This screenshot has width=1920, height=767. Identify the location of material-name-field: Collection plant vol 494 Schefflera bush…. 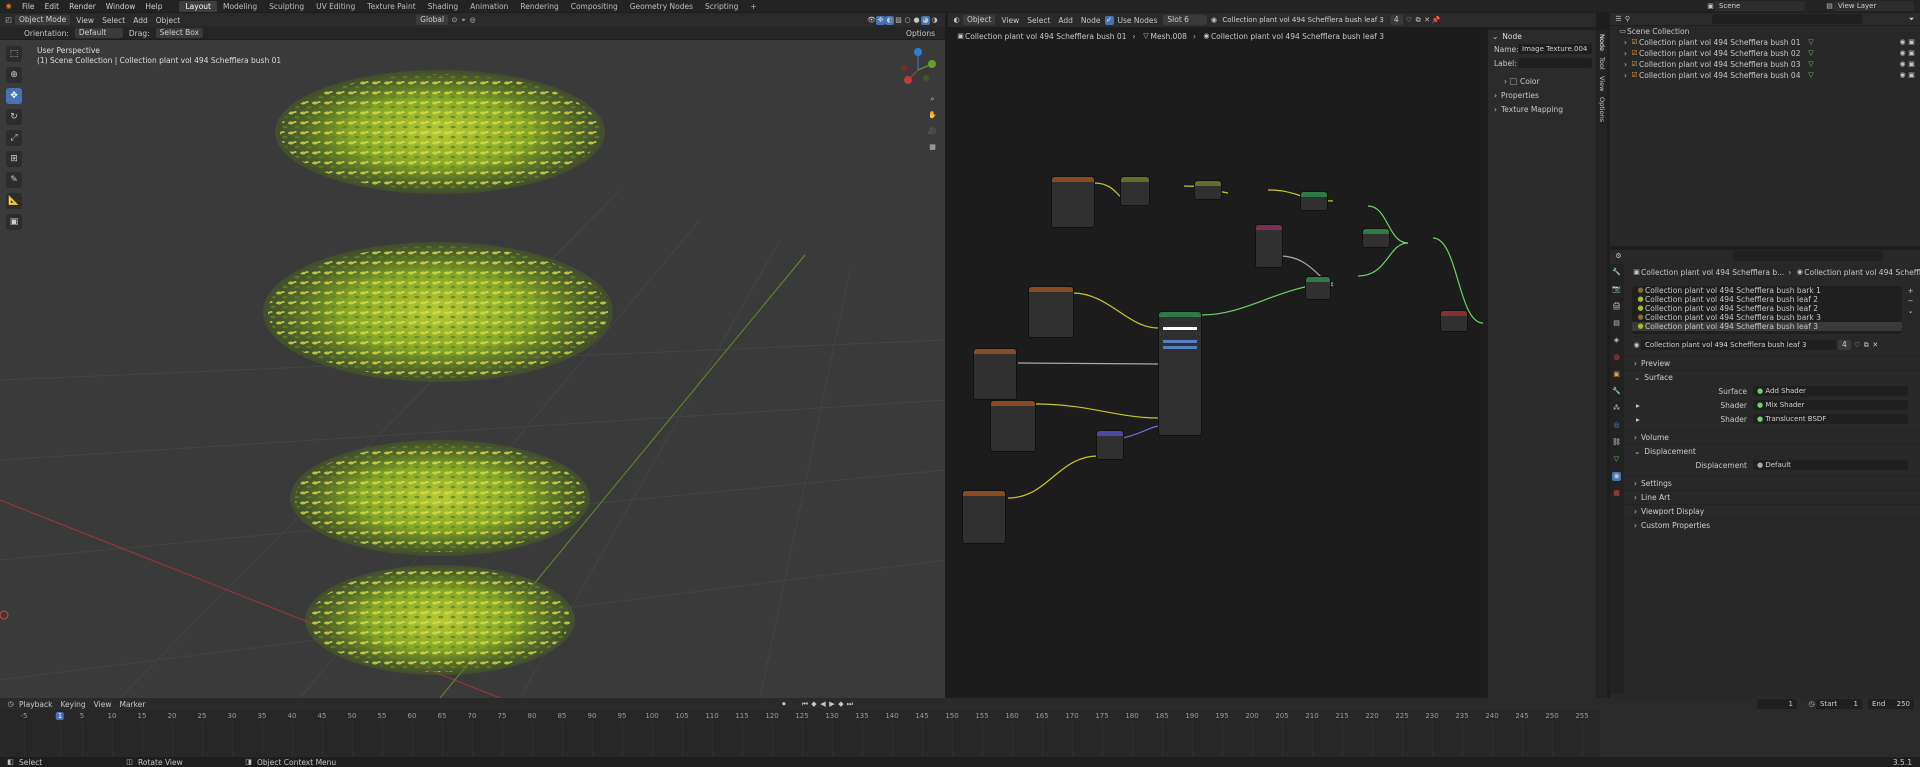
(1303, 20).